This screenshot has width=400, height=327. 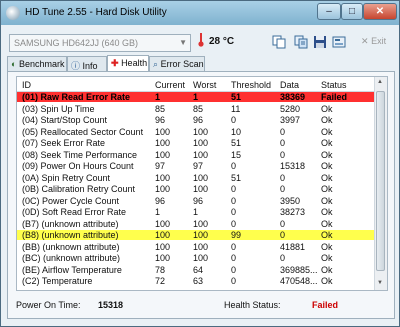 I want to click on toolbar: SAMSUNG HD642JJ (640 GB) ▼ 28 °C ✕ Exit, so click(x=200, y=41).